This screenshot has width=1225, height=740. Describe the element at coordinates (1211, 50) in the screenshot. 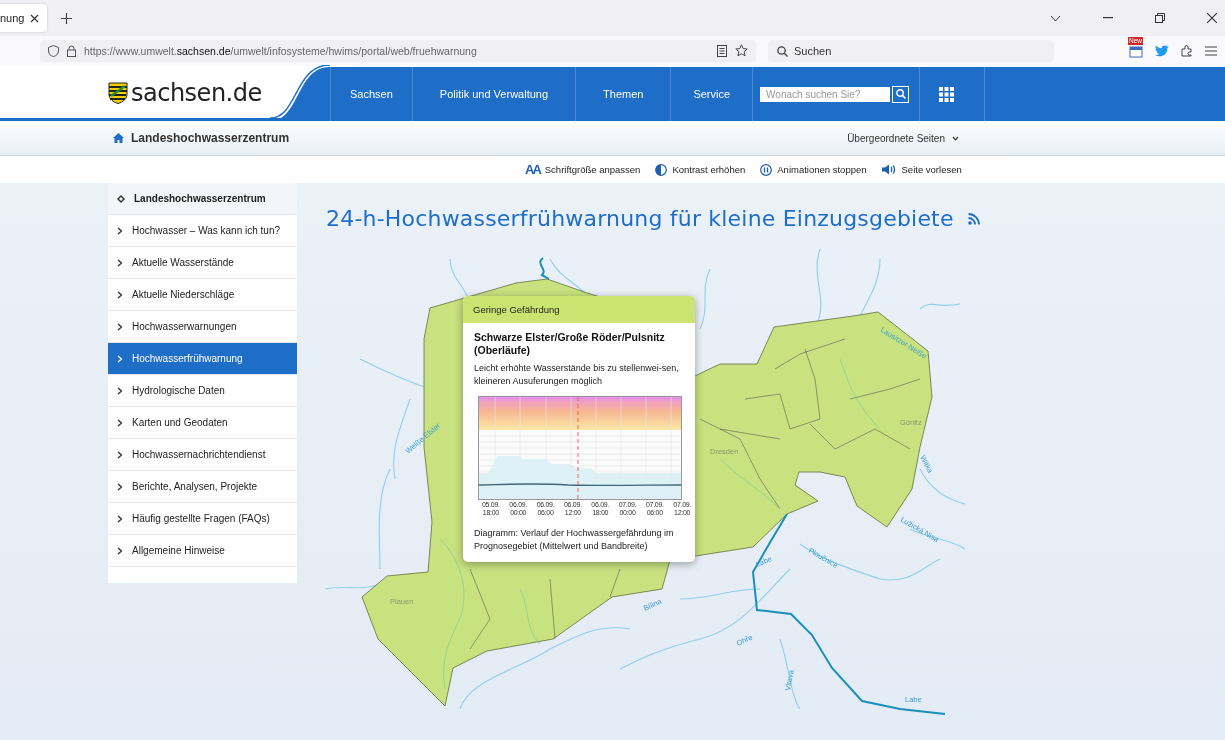

I see `menu-icon` at that location.